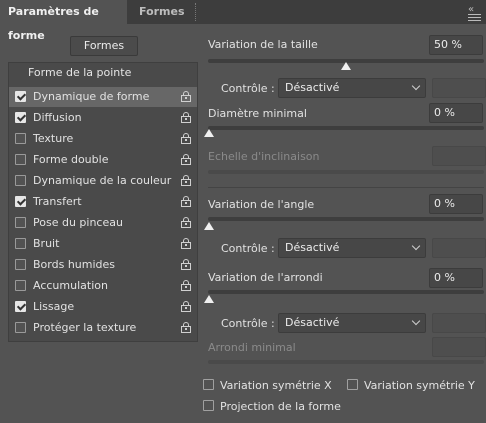 The width and height of the screenshot is (486, 423). I want to click on projection-label: Projection de la forme, so click(280, 406).